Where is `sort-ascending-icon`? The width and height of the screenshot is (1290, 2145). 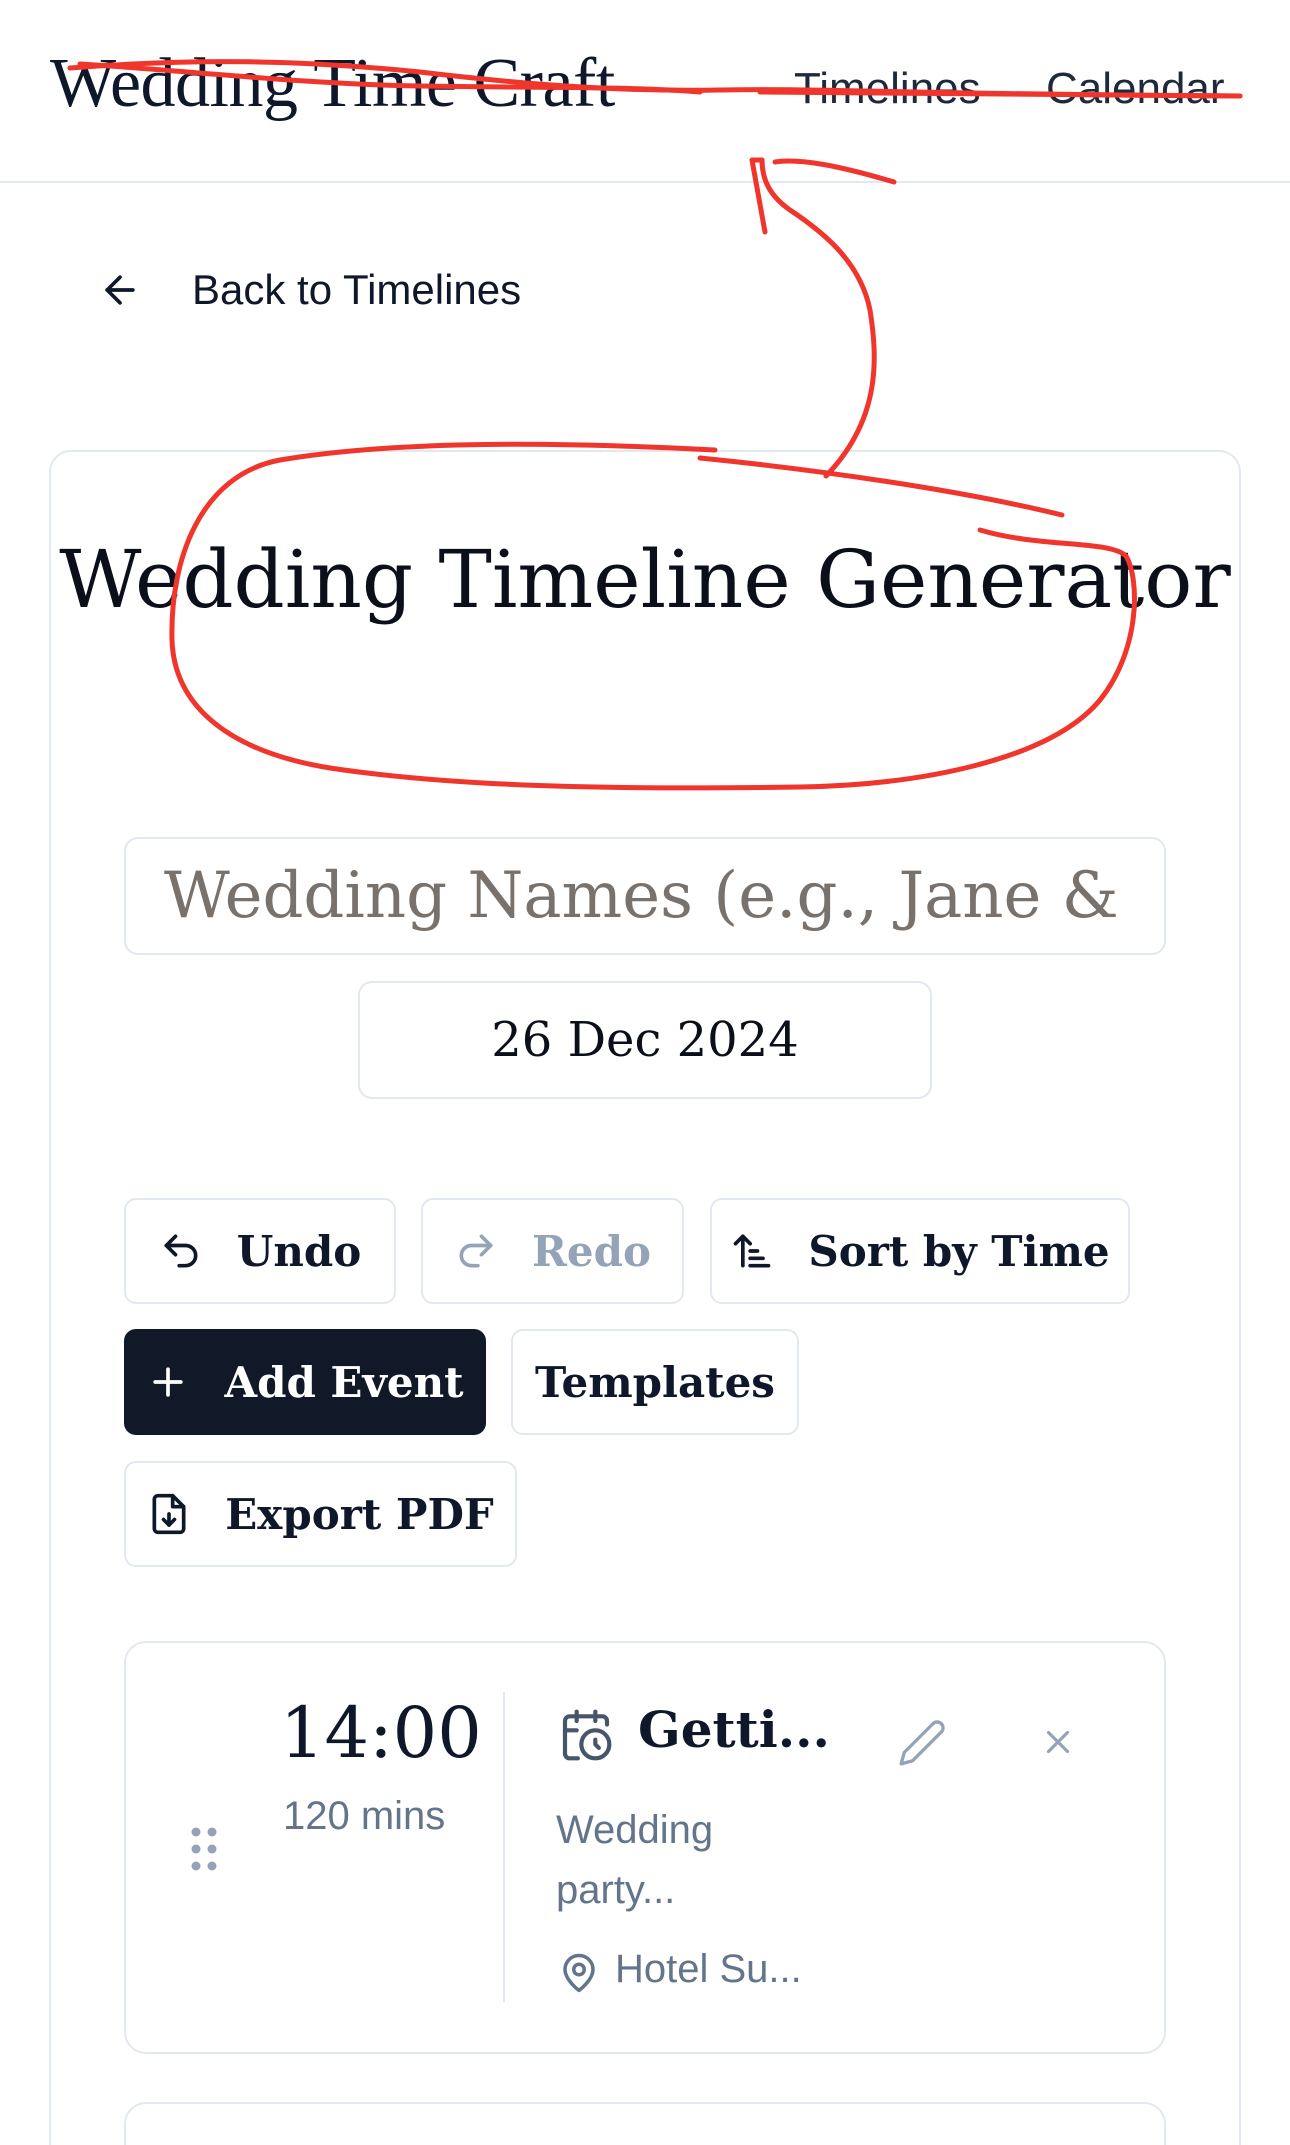 sort-ascending-icon is located at coordinates (752, 1251).